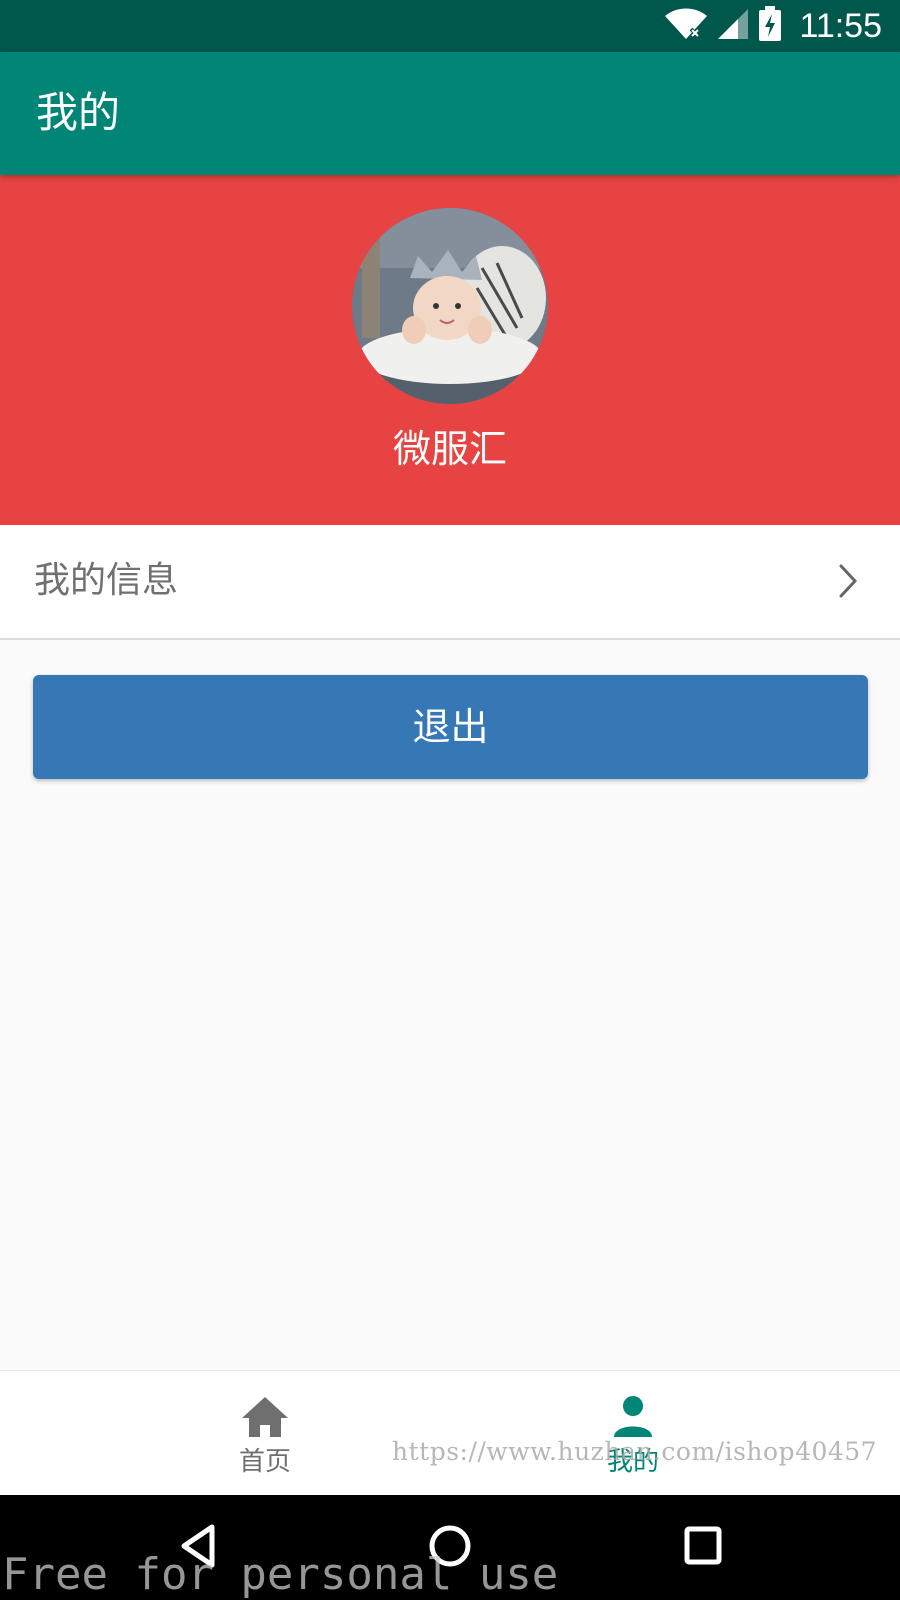 This screenshot has height=1600, width=900. I want to click on watermark-free: Free for personal use, so click(280, 1574).